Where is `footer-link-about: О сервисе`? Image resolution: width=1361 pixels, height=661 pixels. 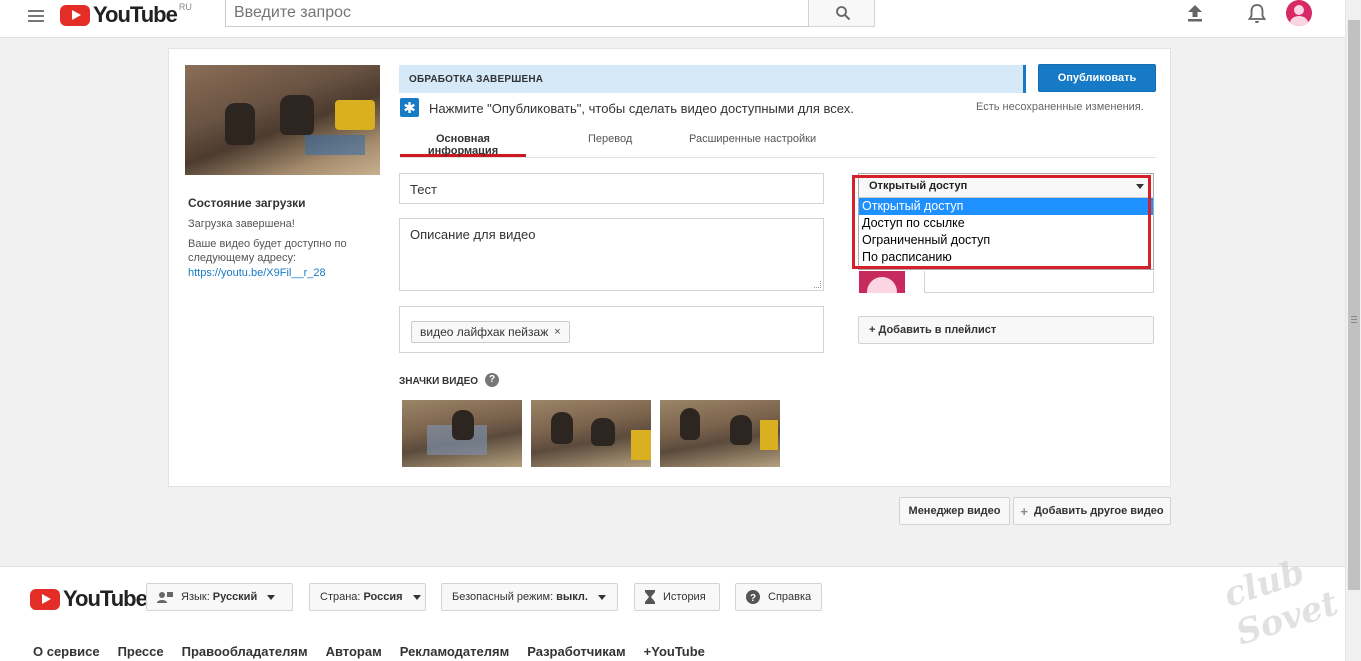
footer-link-about: О сервисе is located at coordinates (66, 651).